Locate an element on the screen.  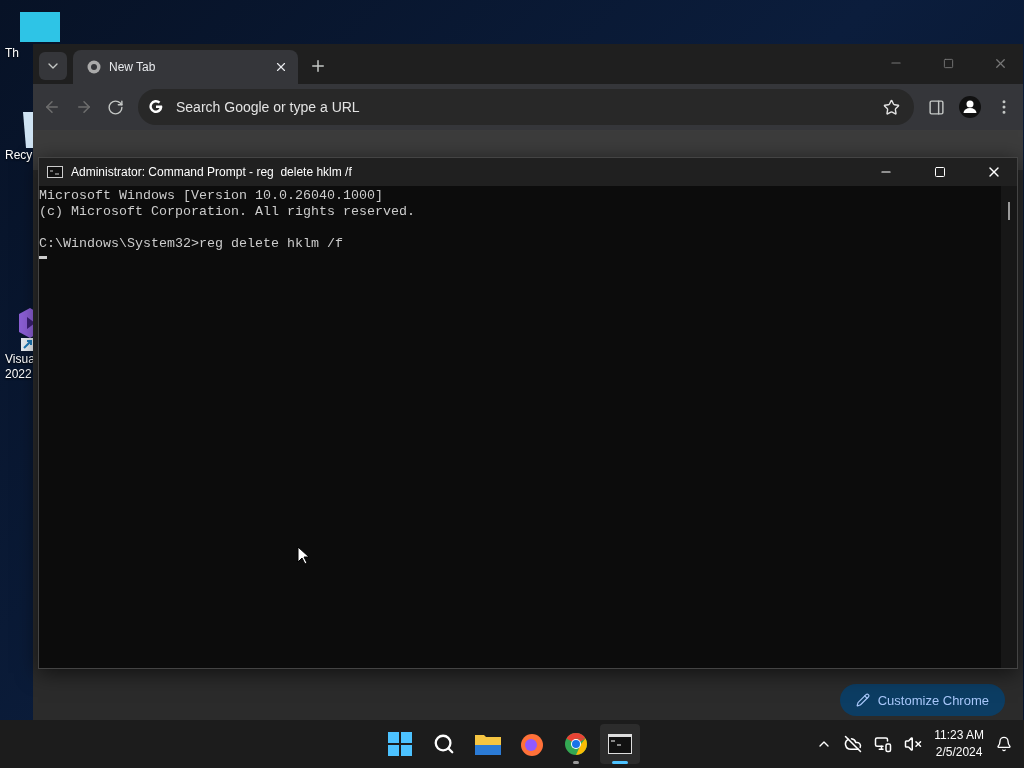
windows-logo-icon is located at coordinates (400, 744).